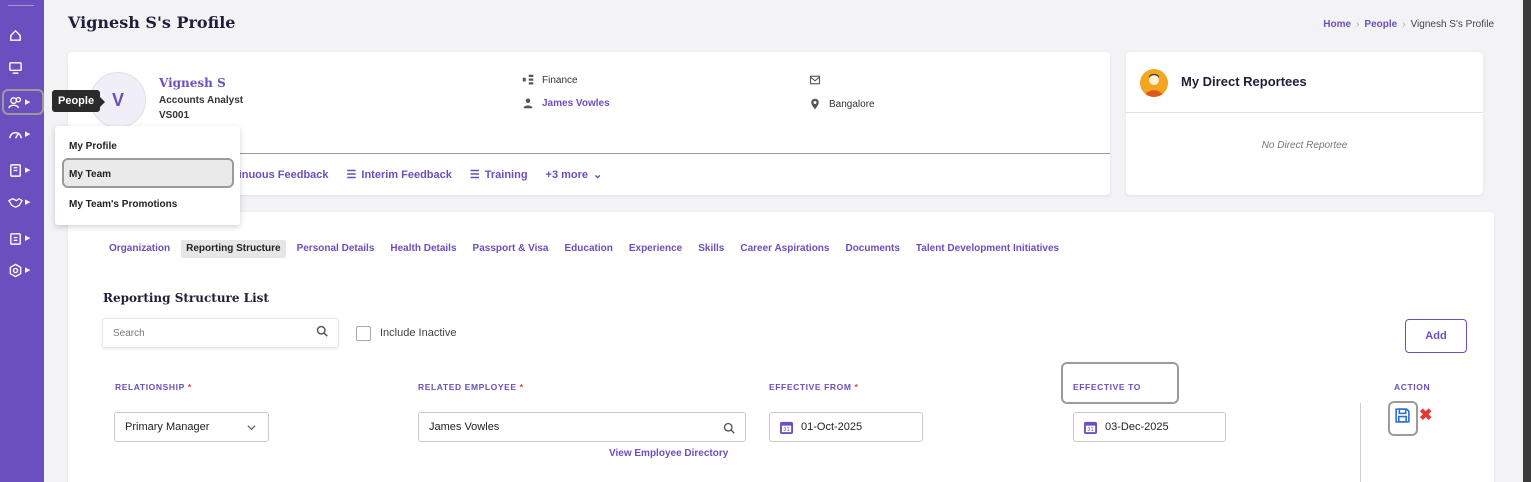  Describe the element at coordinates (1337, 24) in the screenshot. I see `breadcrumb-home: Home` at that location.